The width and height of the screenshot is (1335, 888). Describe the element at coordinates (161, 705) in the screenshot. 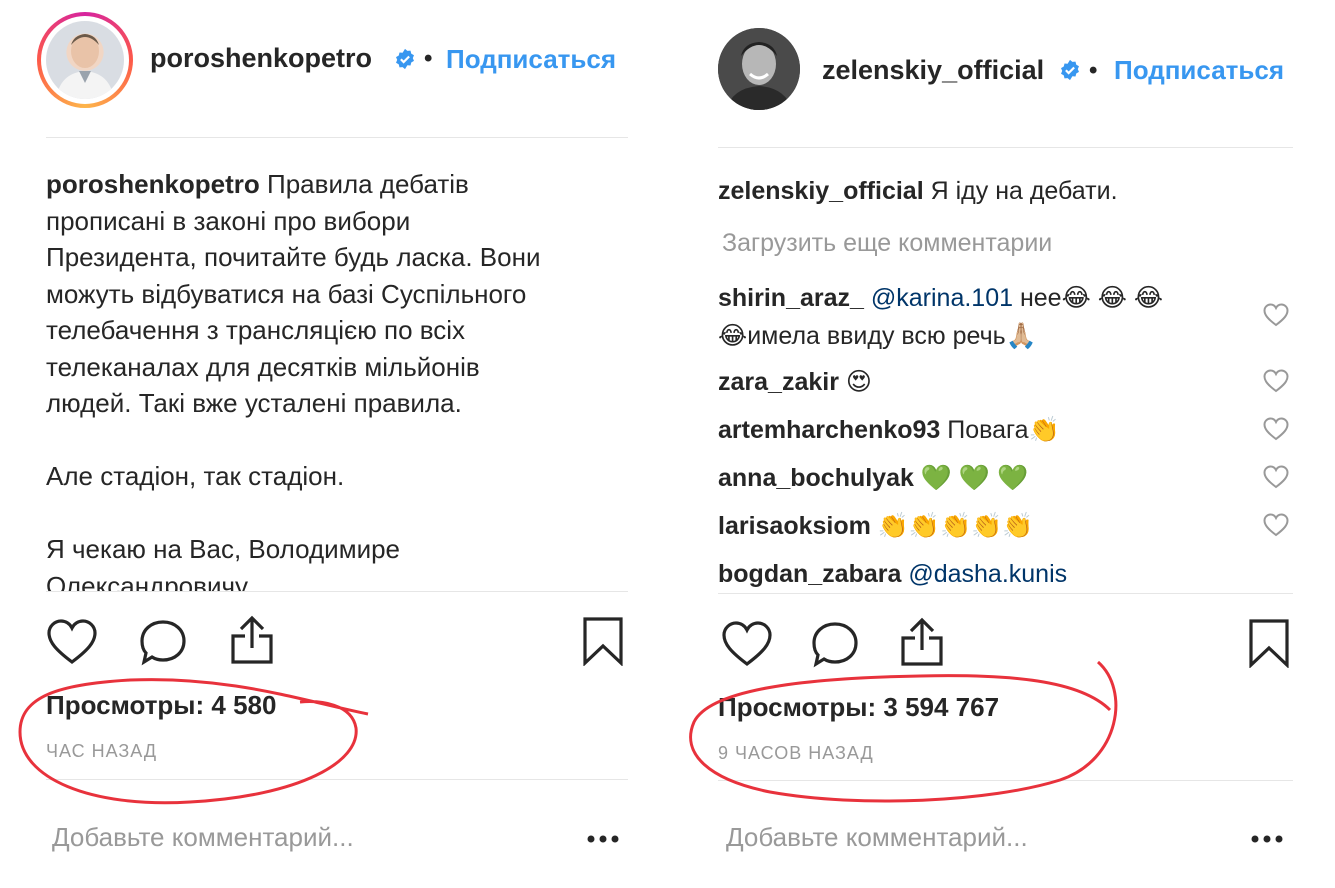

I see `views-count: Просмотры: 4 580` at that location.